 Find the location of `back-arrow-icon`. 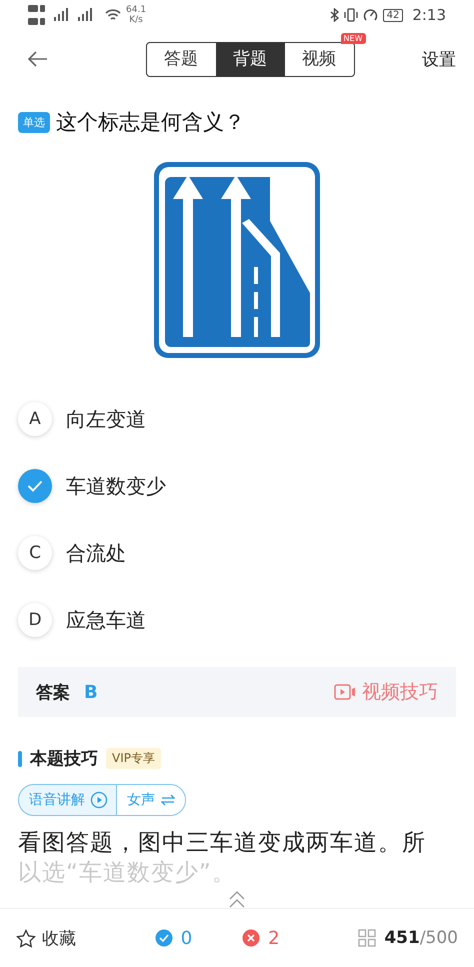

back-arrow-icon is located at coordinates (38, 59).